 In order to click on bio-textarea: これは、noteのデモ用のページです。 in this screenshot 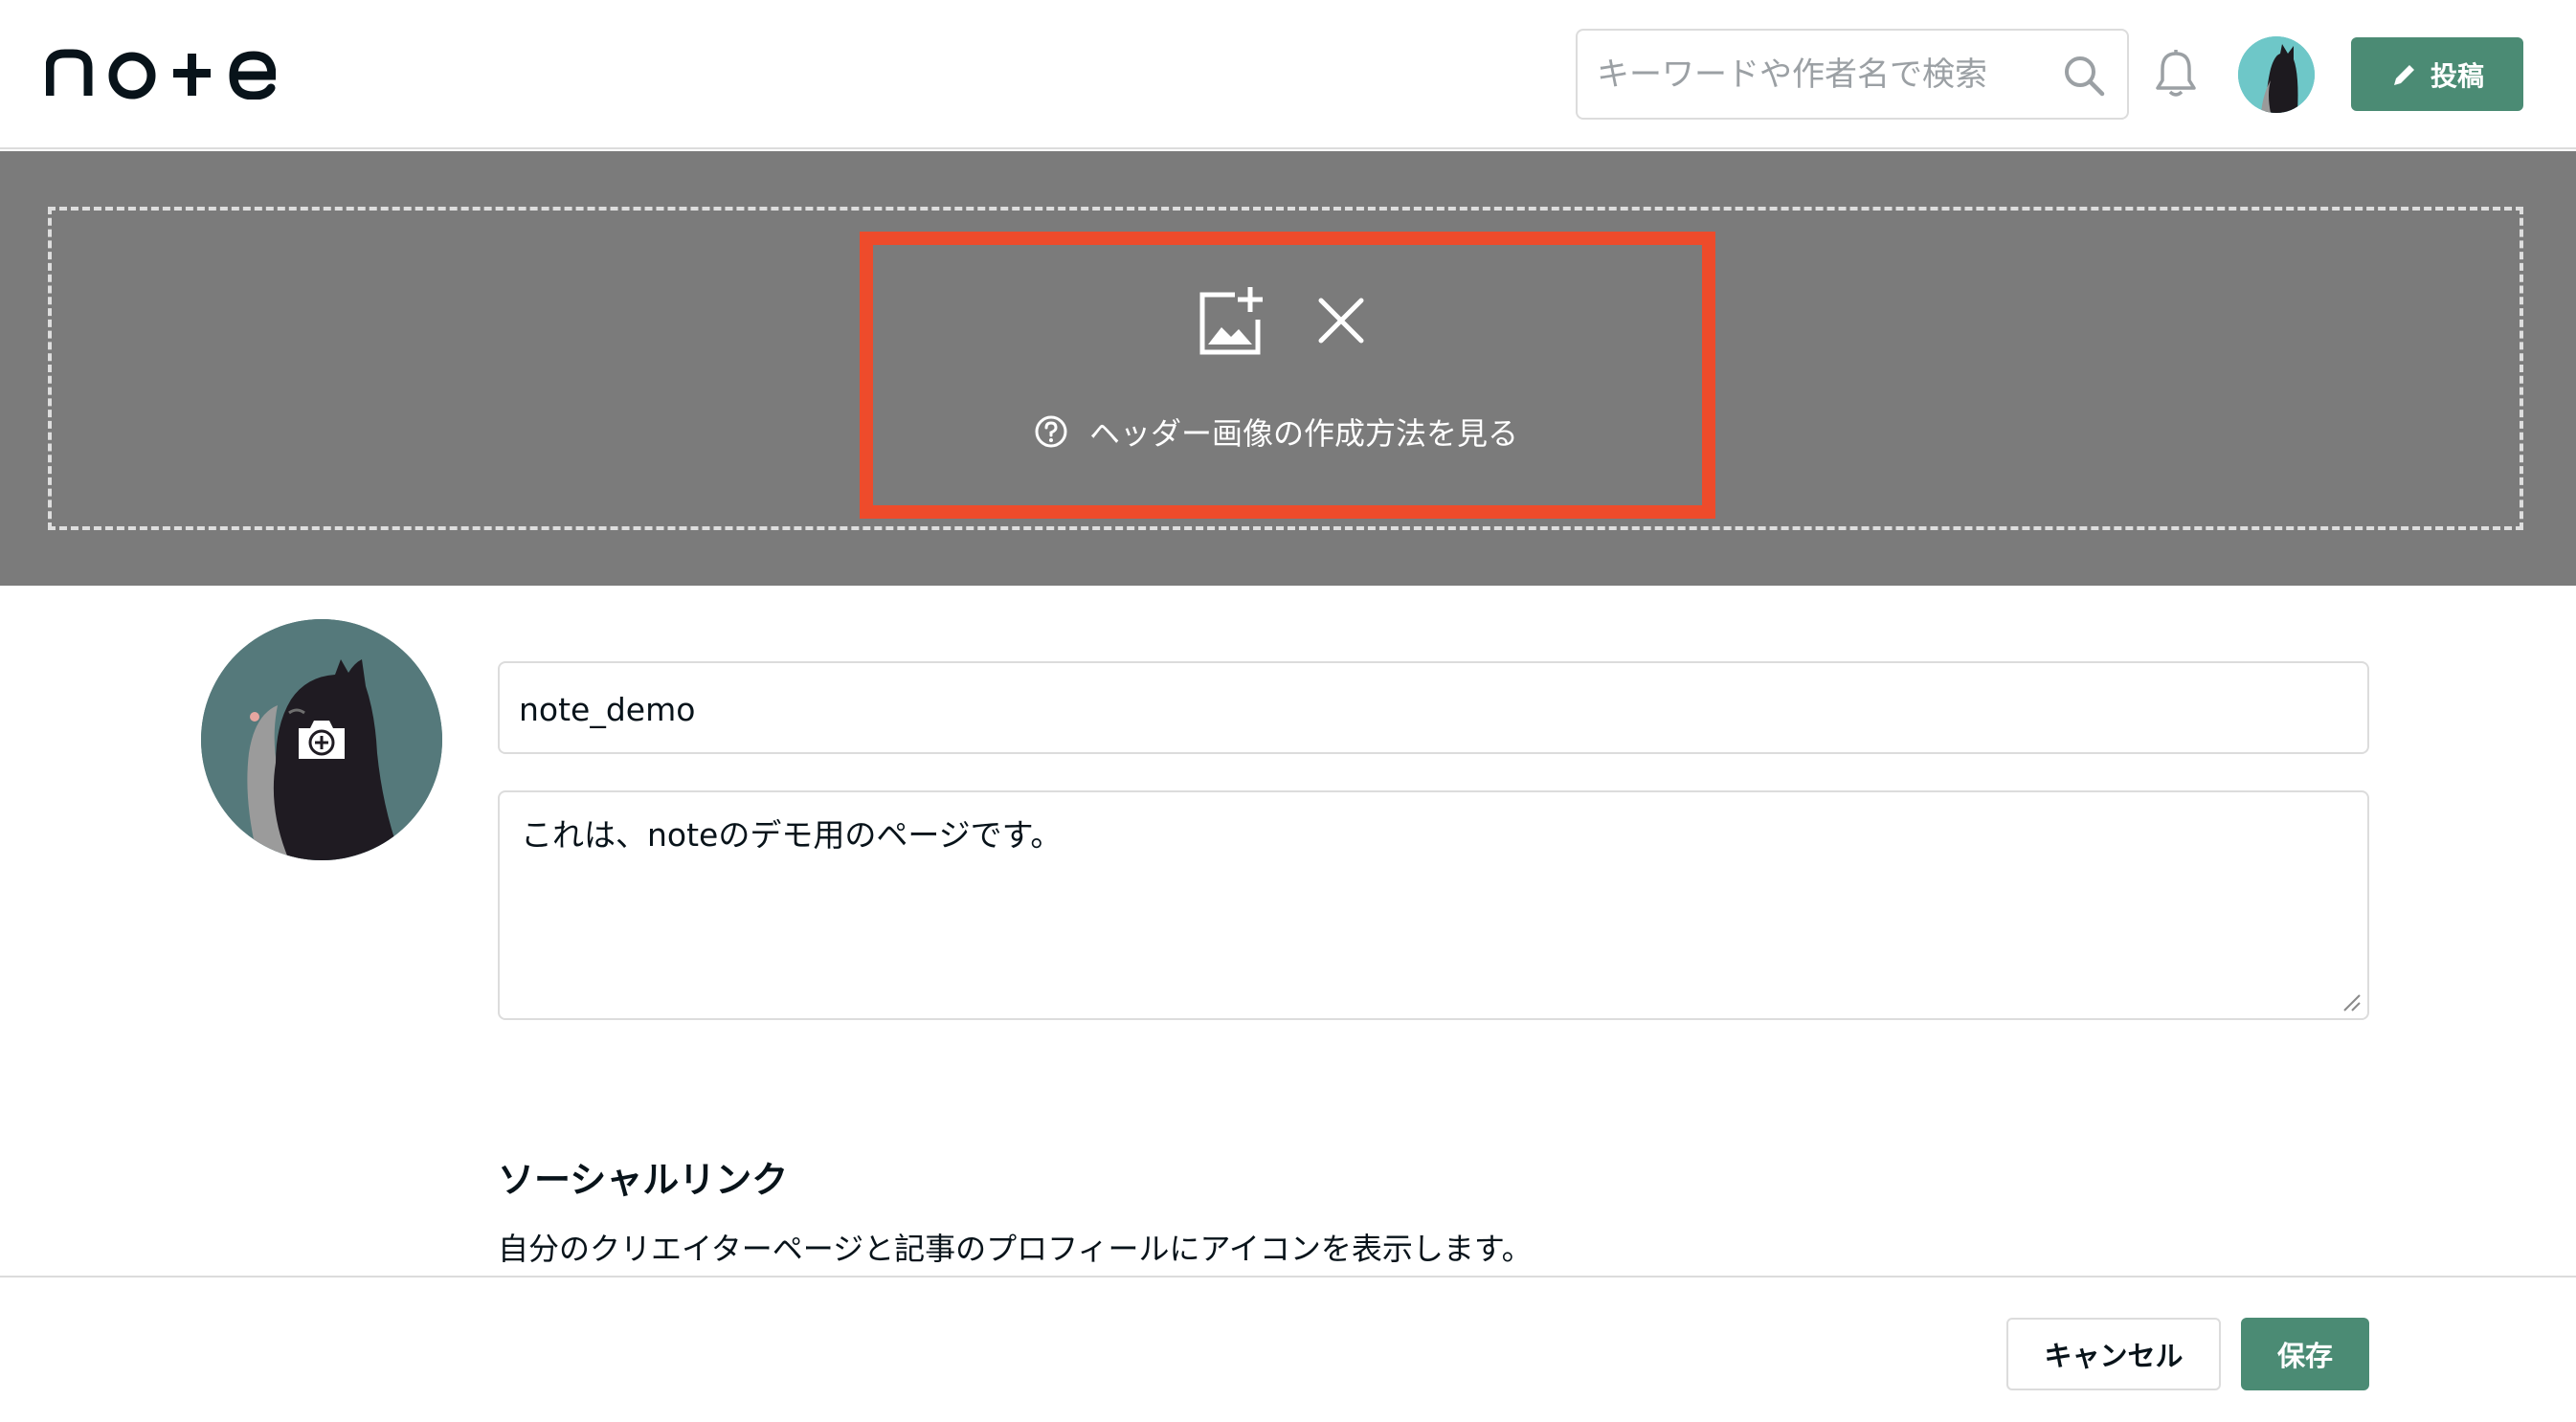, I will do `click(1421, 904)`.